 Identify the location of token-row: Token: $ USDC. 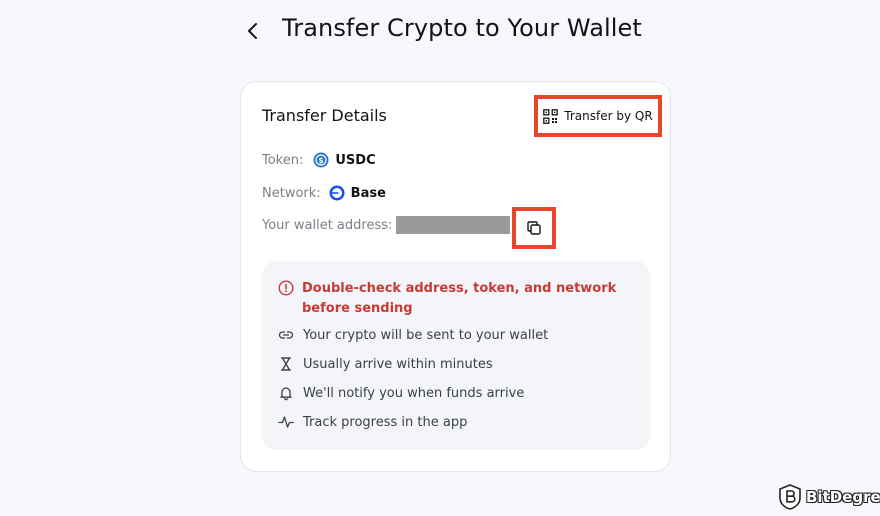
(319, 160).